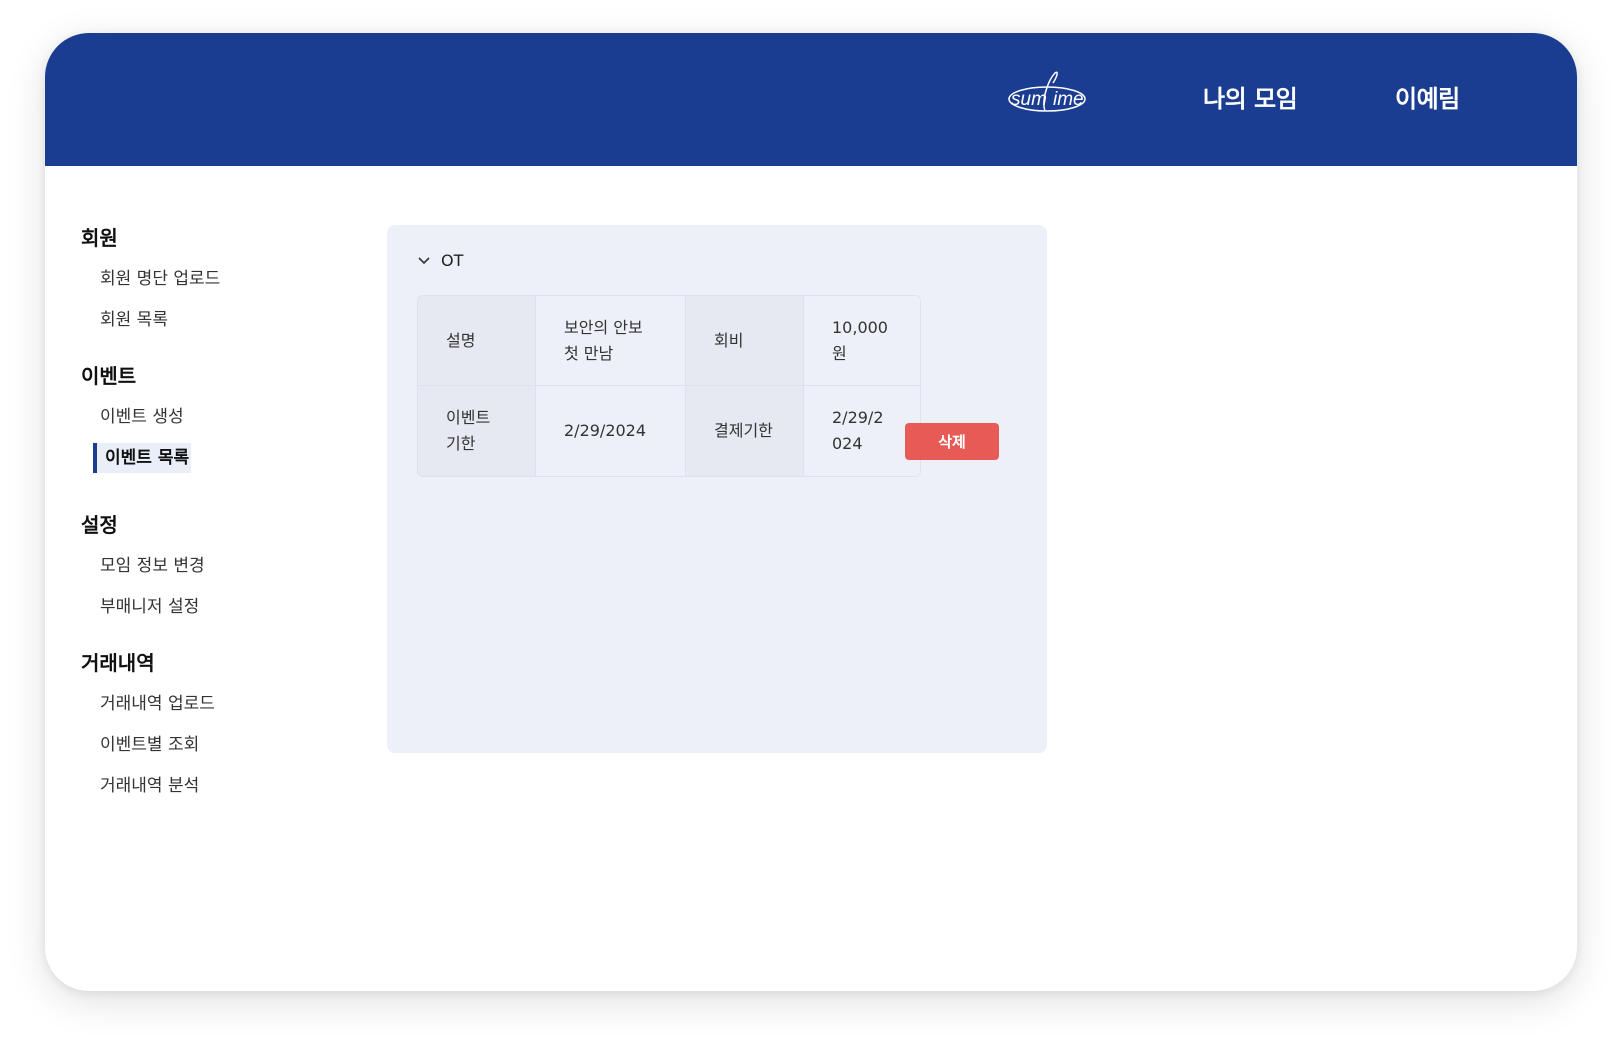 The width and height of the screenshot is (1620, 1047). Describe the element at coordinates (118, 663) in the screenshot. I see `sidebar-section-title: 거래내역` at that location.